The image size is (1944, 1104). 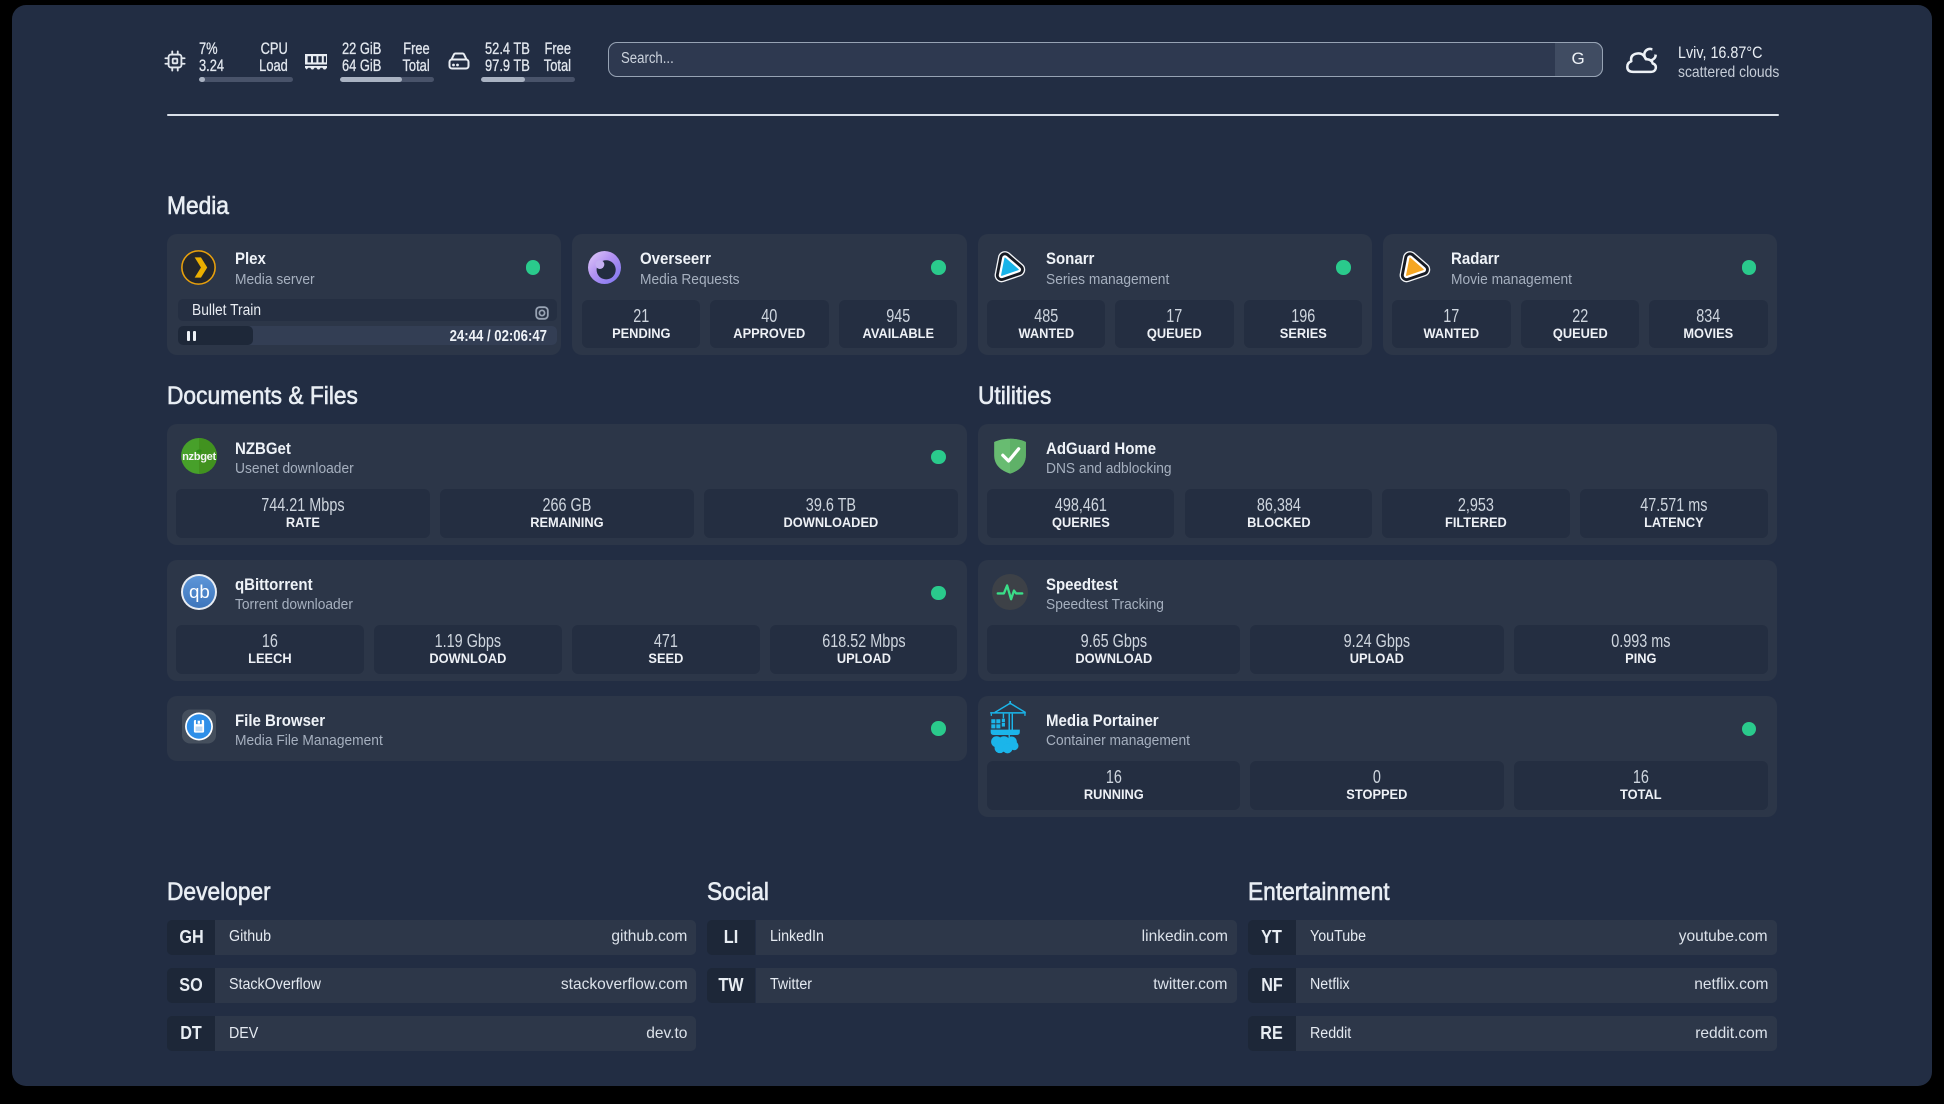 What do you see at coordinates (199, 456) in the screenshot?
I see `svg-text: nzbget` at bounding box center [199, 456].